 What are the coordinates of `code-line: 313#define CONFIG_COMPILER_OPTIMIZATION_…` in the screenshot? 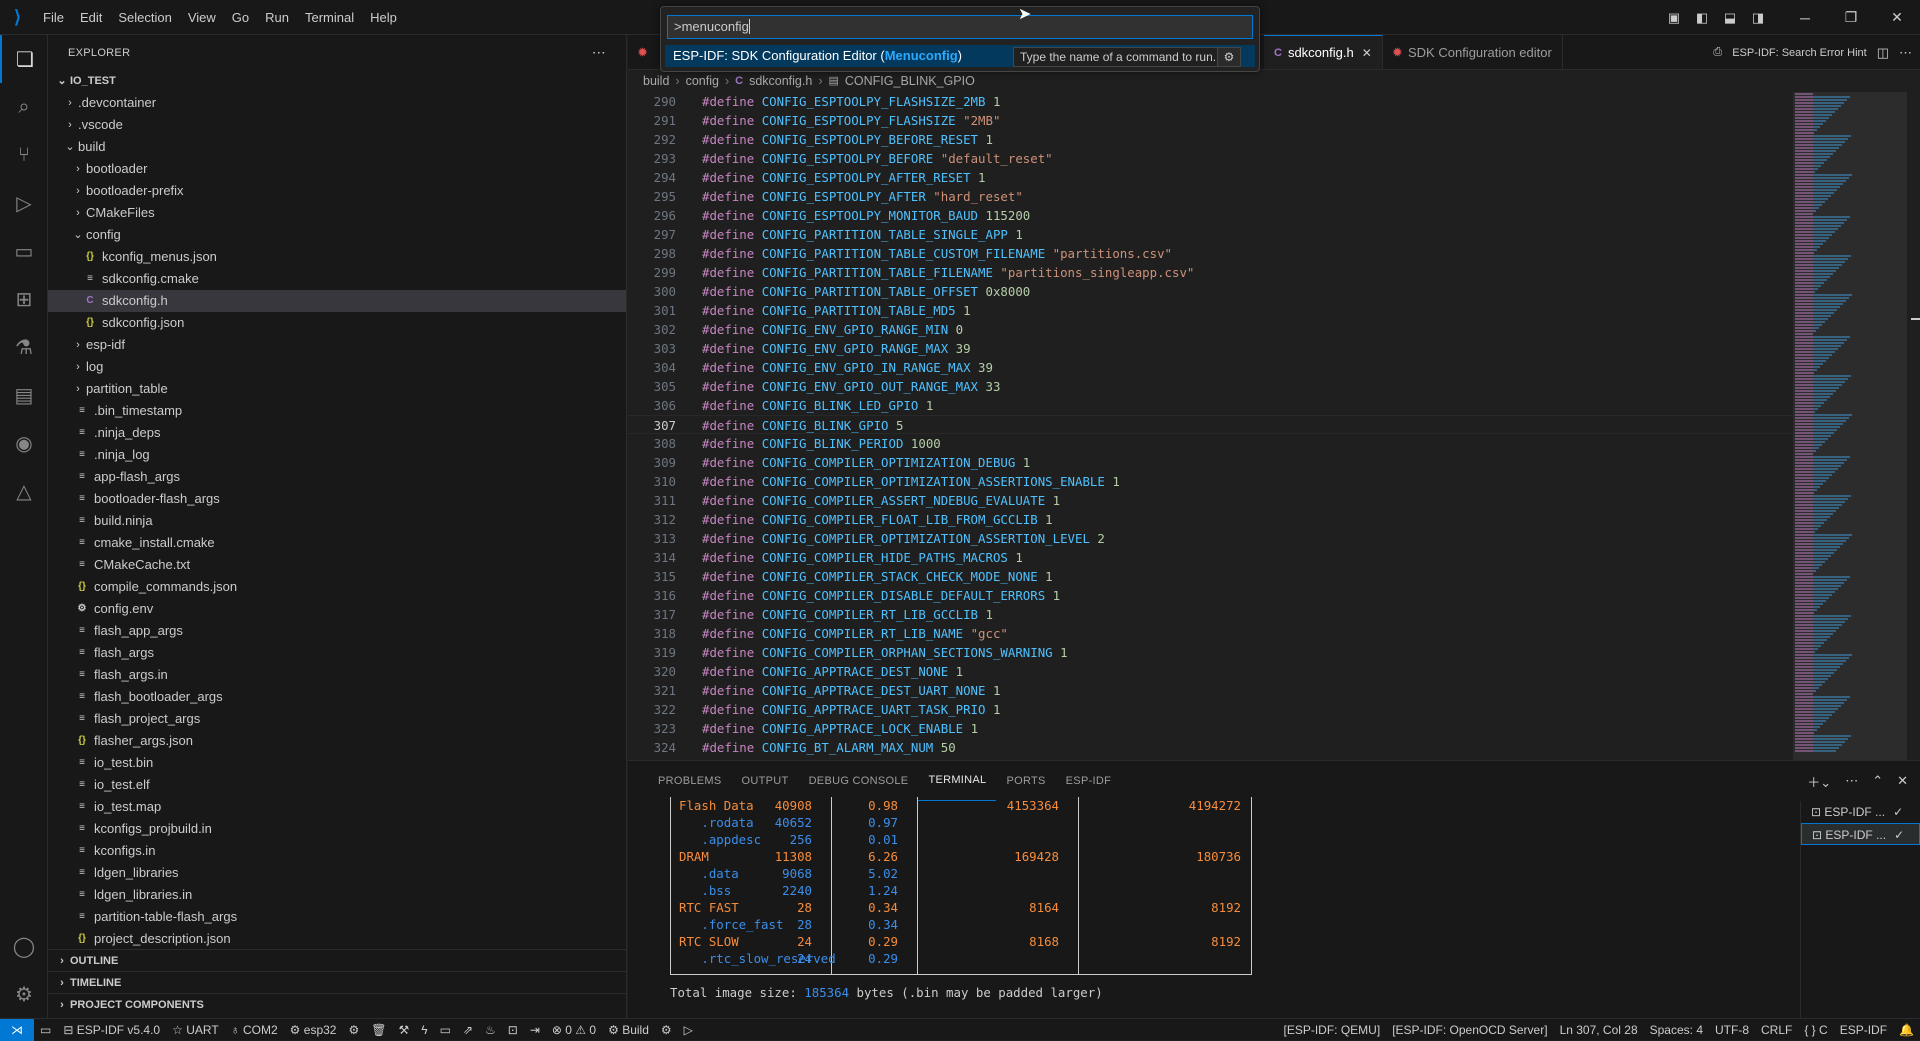 It's located at (1210, 538).